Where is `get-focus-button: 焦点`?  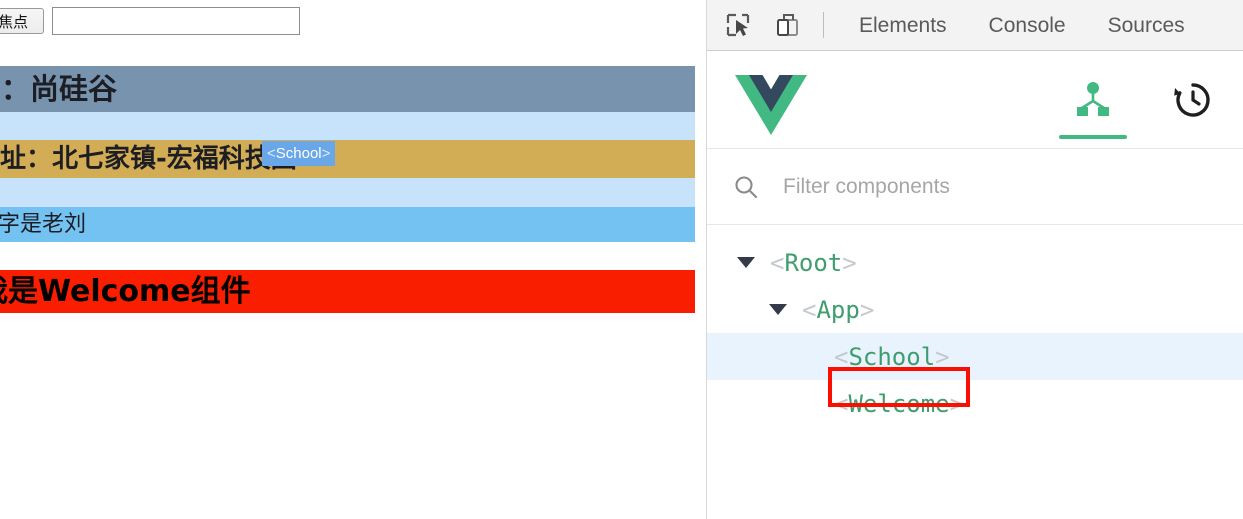 get-focus-button: 焦点 is located at coordinates (22, 21).